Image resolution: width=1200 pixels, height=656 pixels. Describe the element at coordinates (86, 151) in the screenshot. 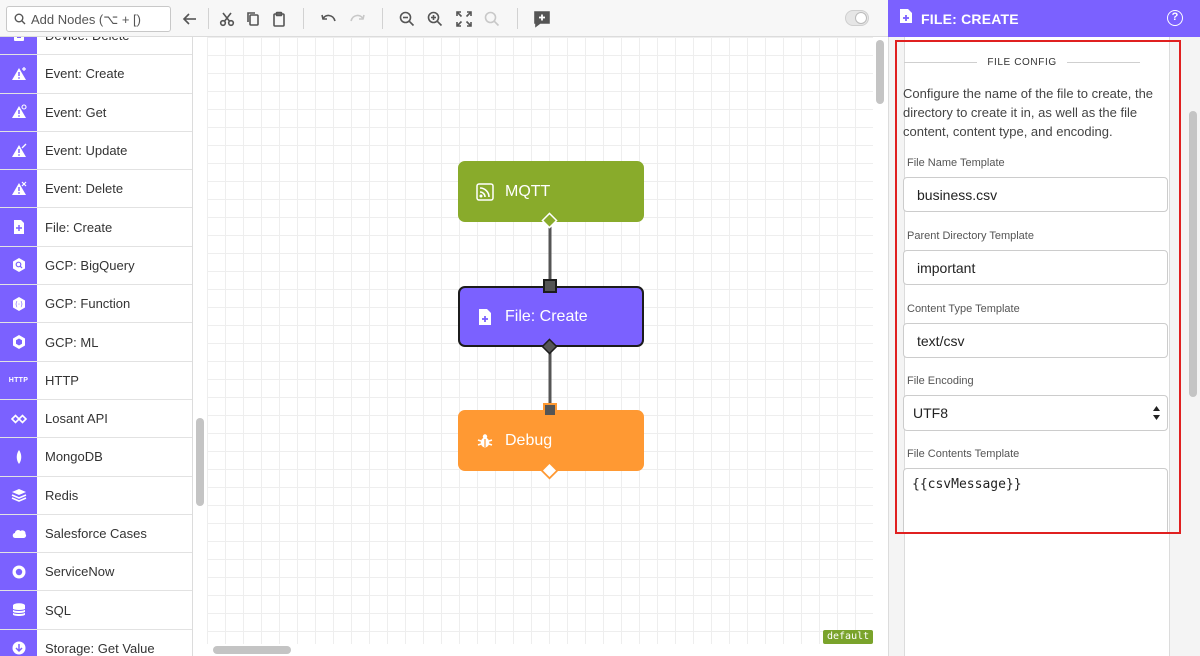

I see `palette-item-label: Event: Update` at that location.